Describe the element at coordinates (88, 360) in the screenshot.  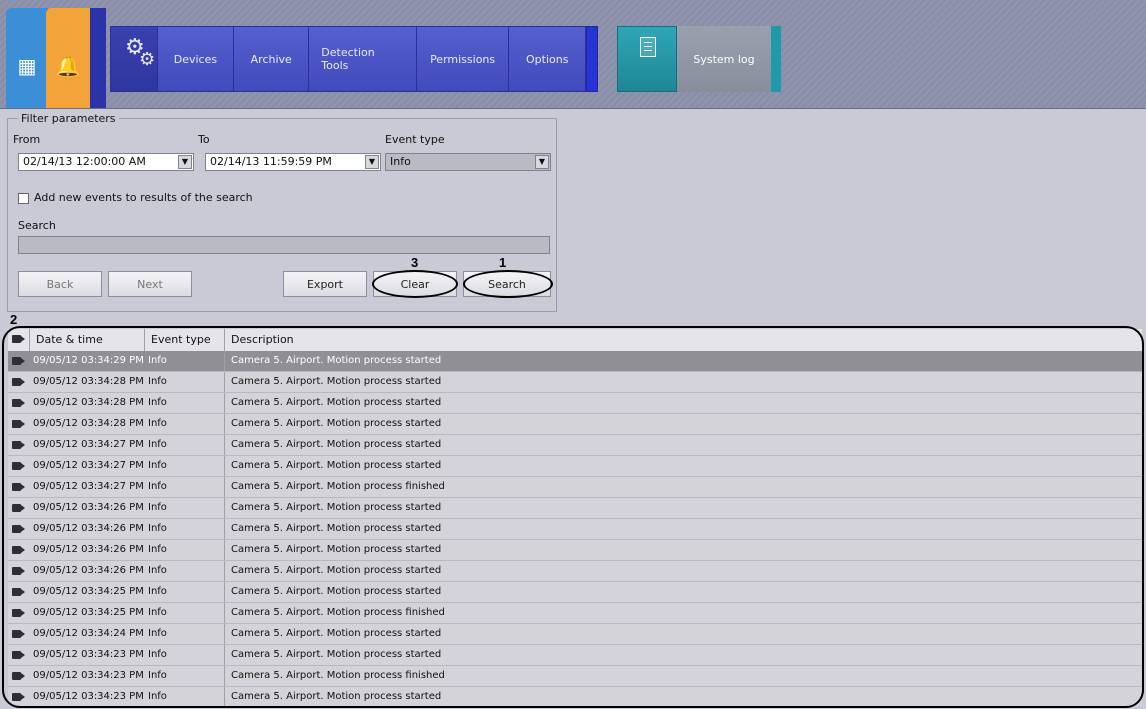
I see `row-date-time: 09/05/12 03:34:29 PM` at that location.